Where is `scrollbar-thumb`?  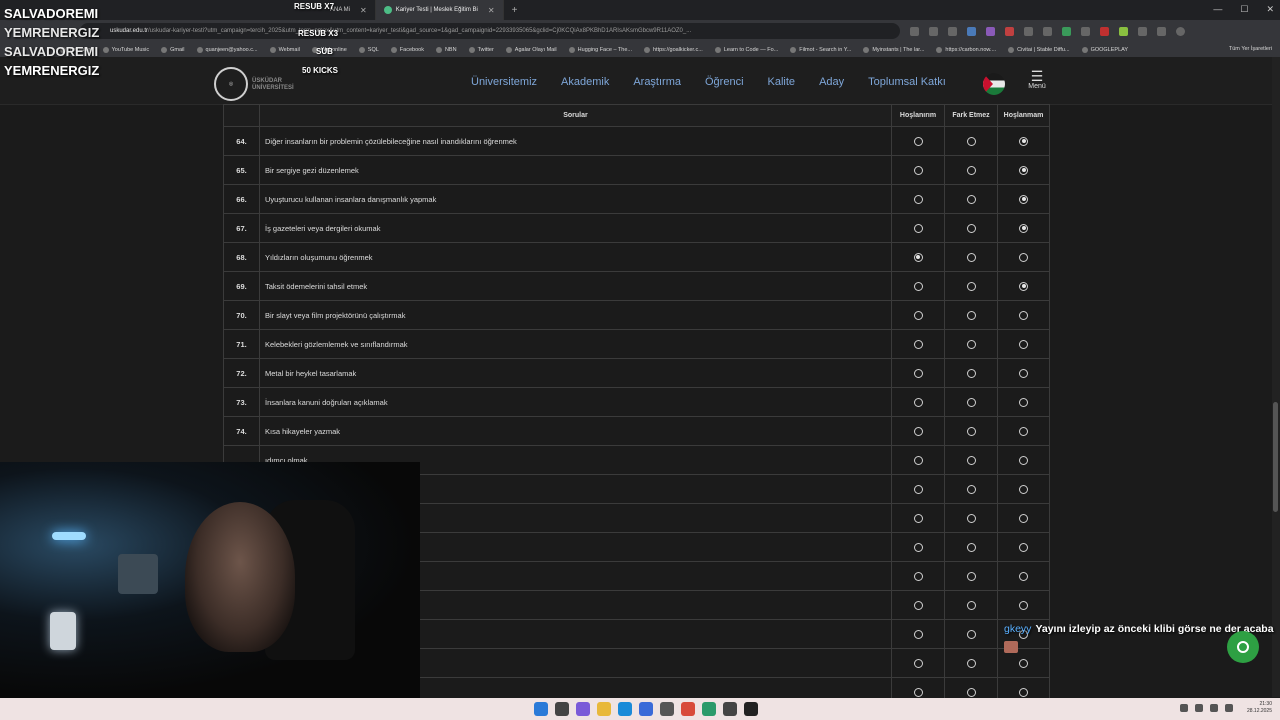 scrollbar-thumb is located at coordinates (1275, 457).